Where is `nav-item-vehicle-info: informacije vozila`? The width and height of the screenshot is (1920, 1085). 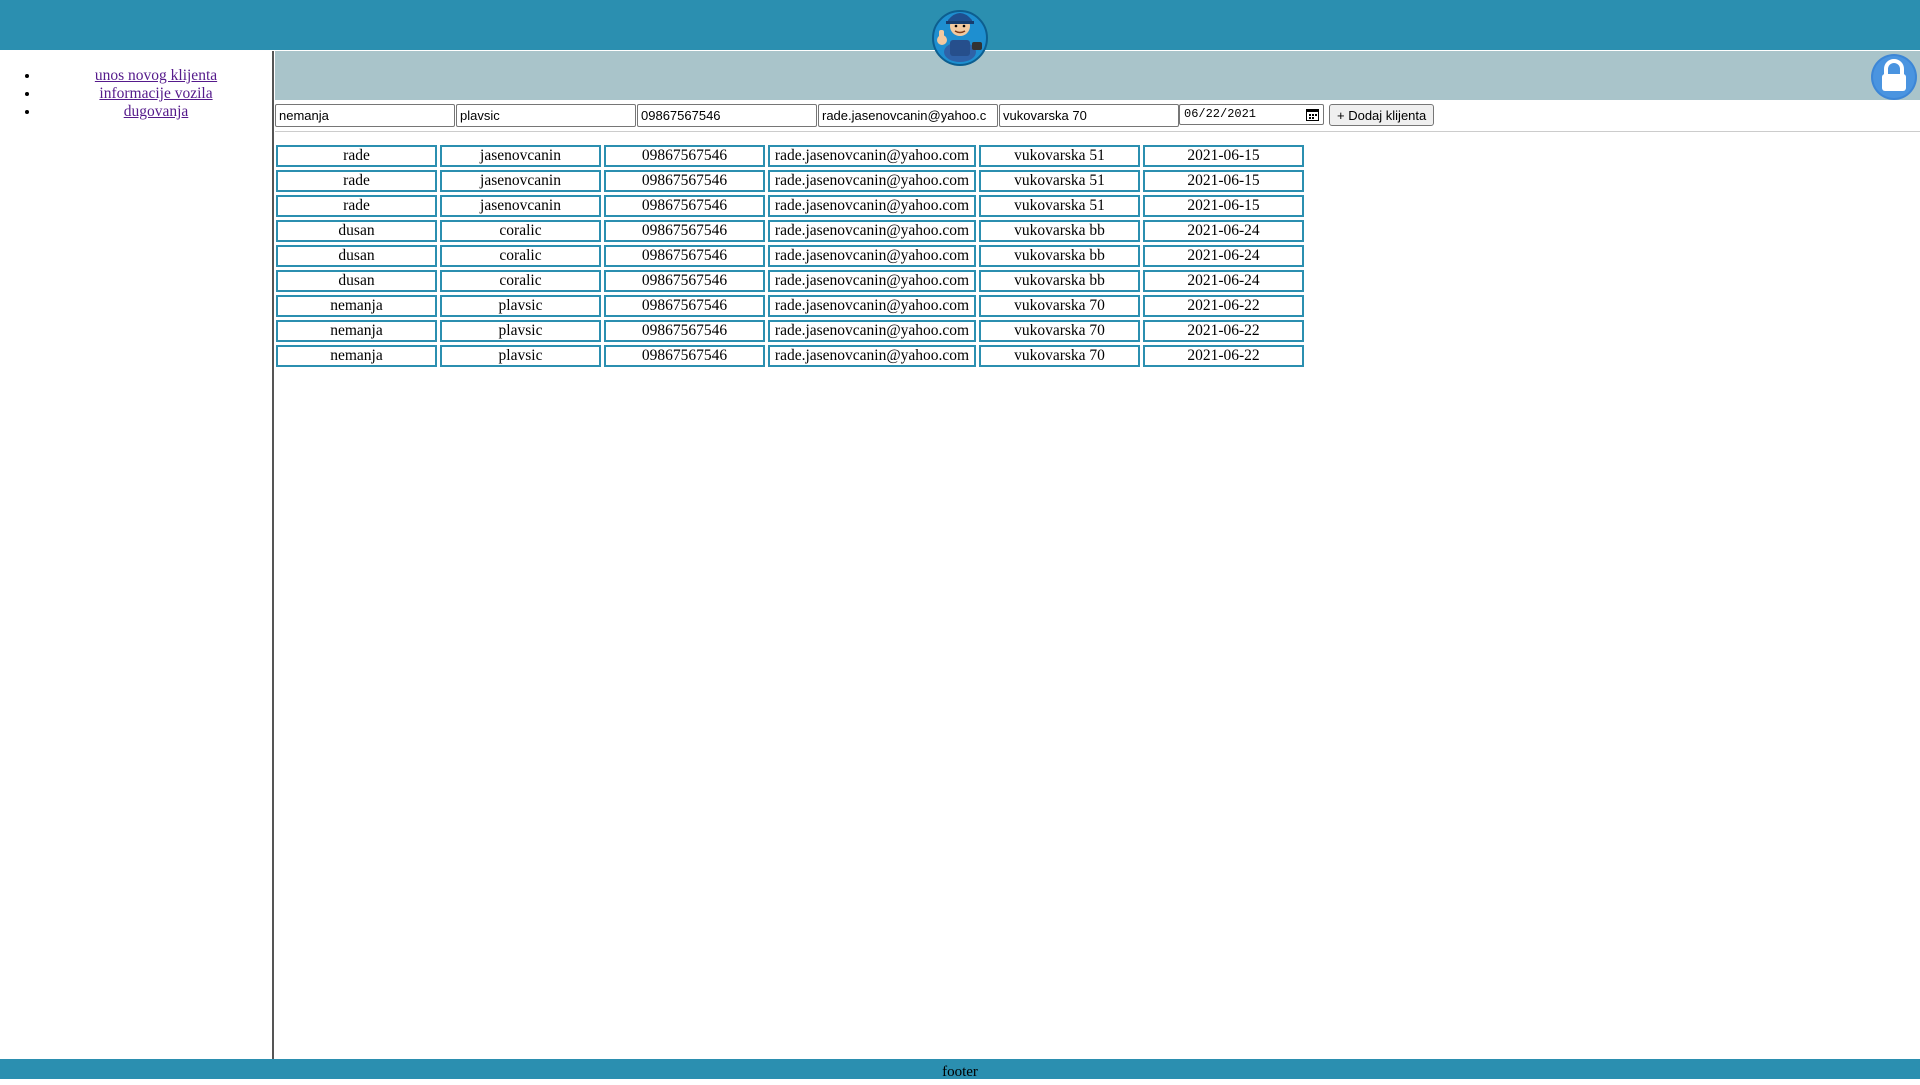
nav-item-vehicle-info: informacije vozila is located at coordinates (156, 94).